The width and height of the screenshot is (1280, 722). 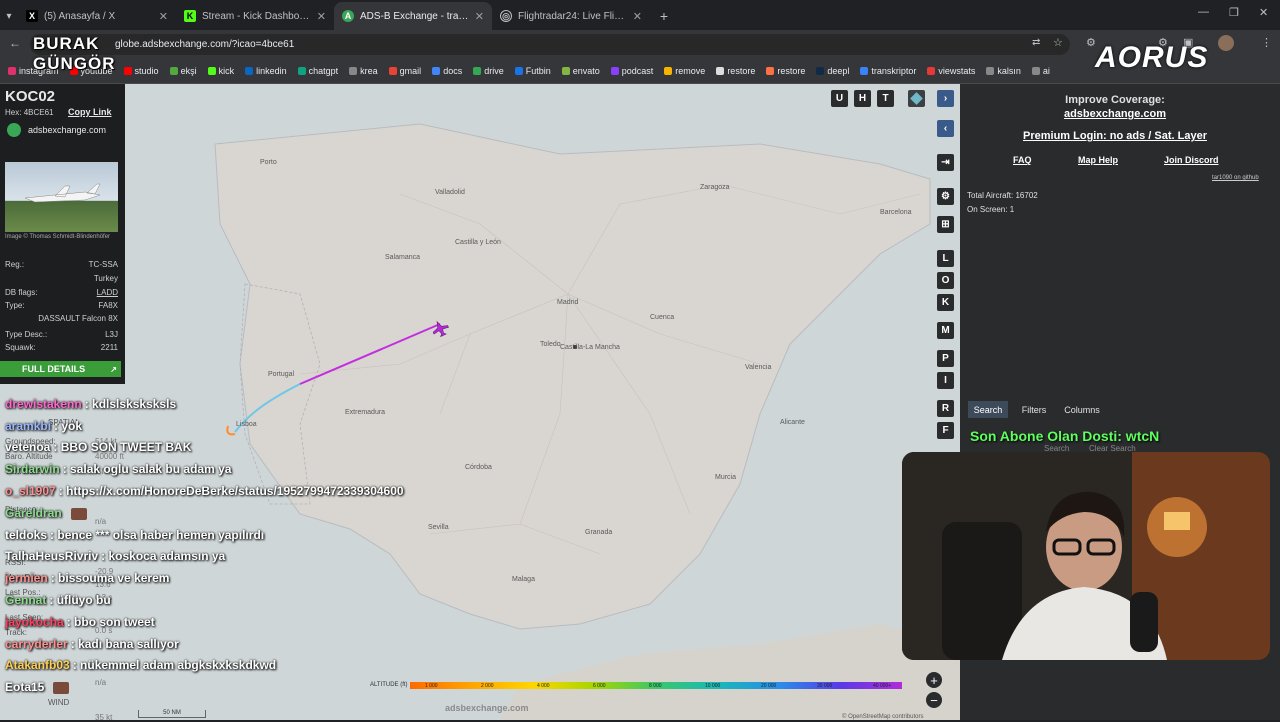 What do you see at coordinates (598, 532) in the screenshot?
I see `map-label: Granada` at bounding box center [598, 532].